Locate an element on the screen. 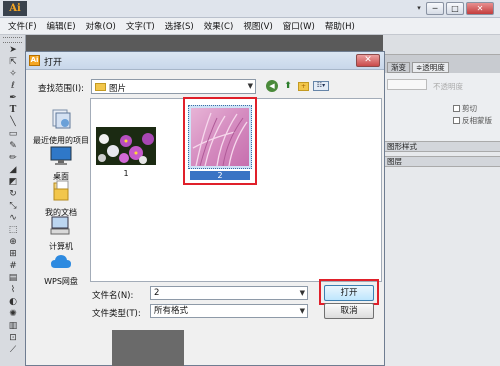  filetype-select: 所有格式 ▼ is located at coordinates (229, 311).